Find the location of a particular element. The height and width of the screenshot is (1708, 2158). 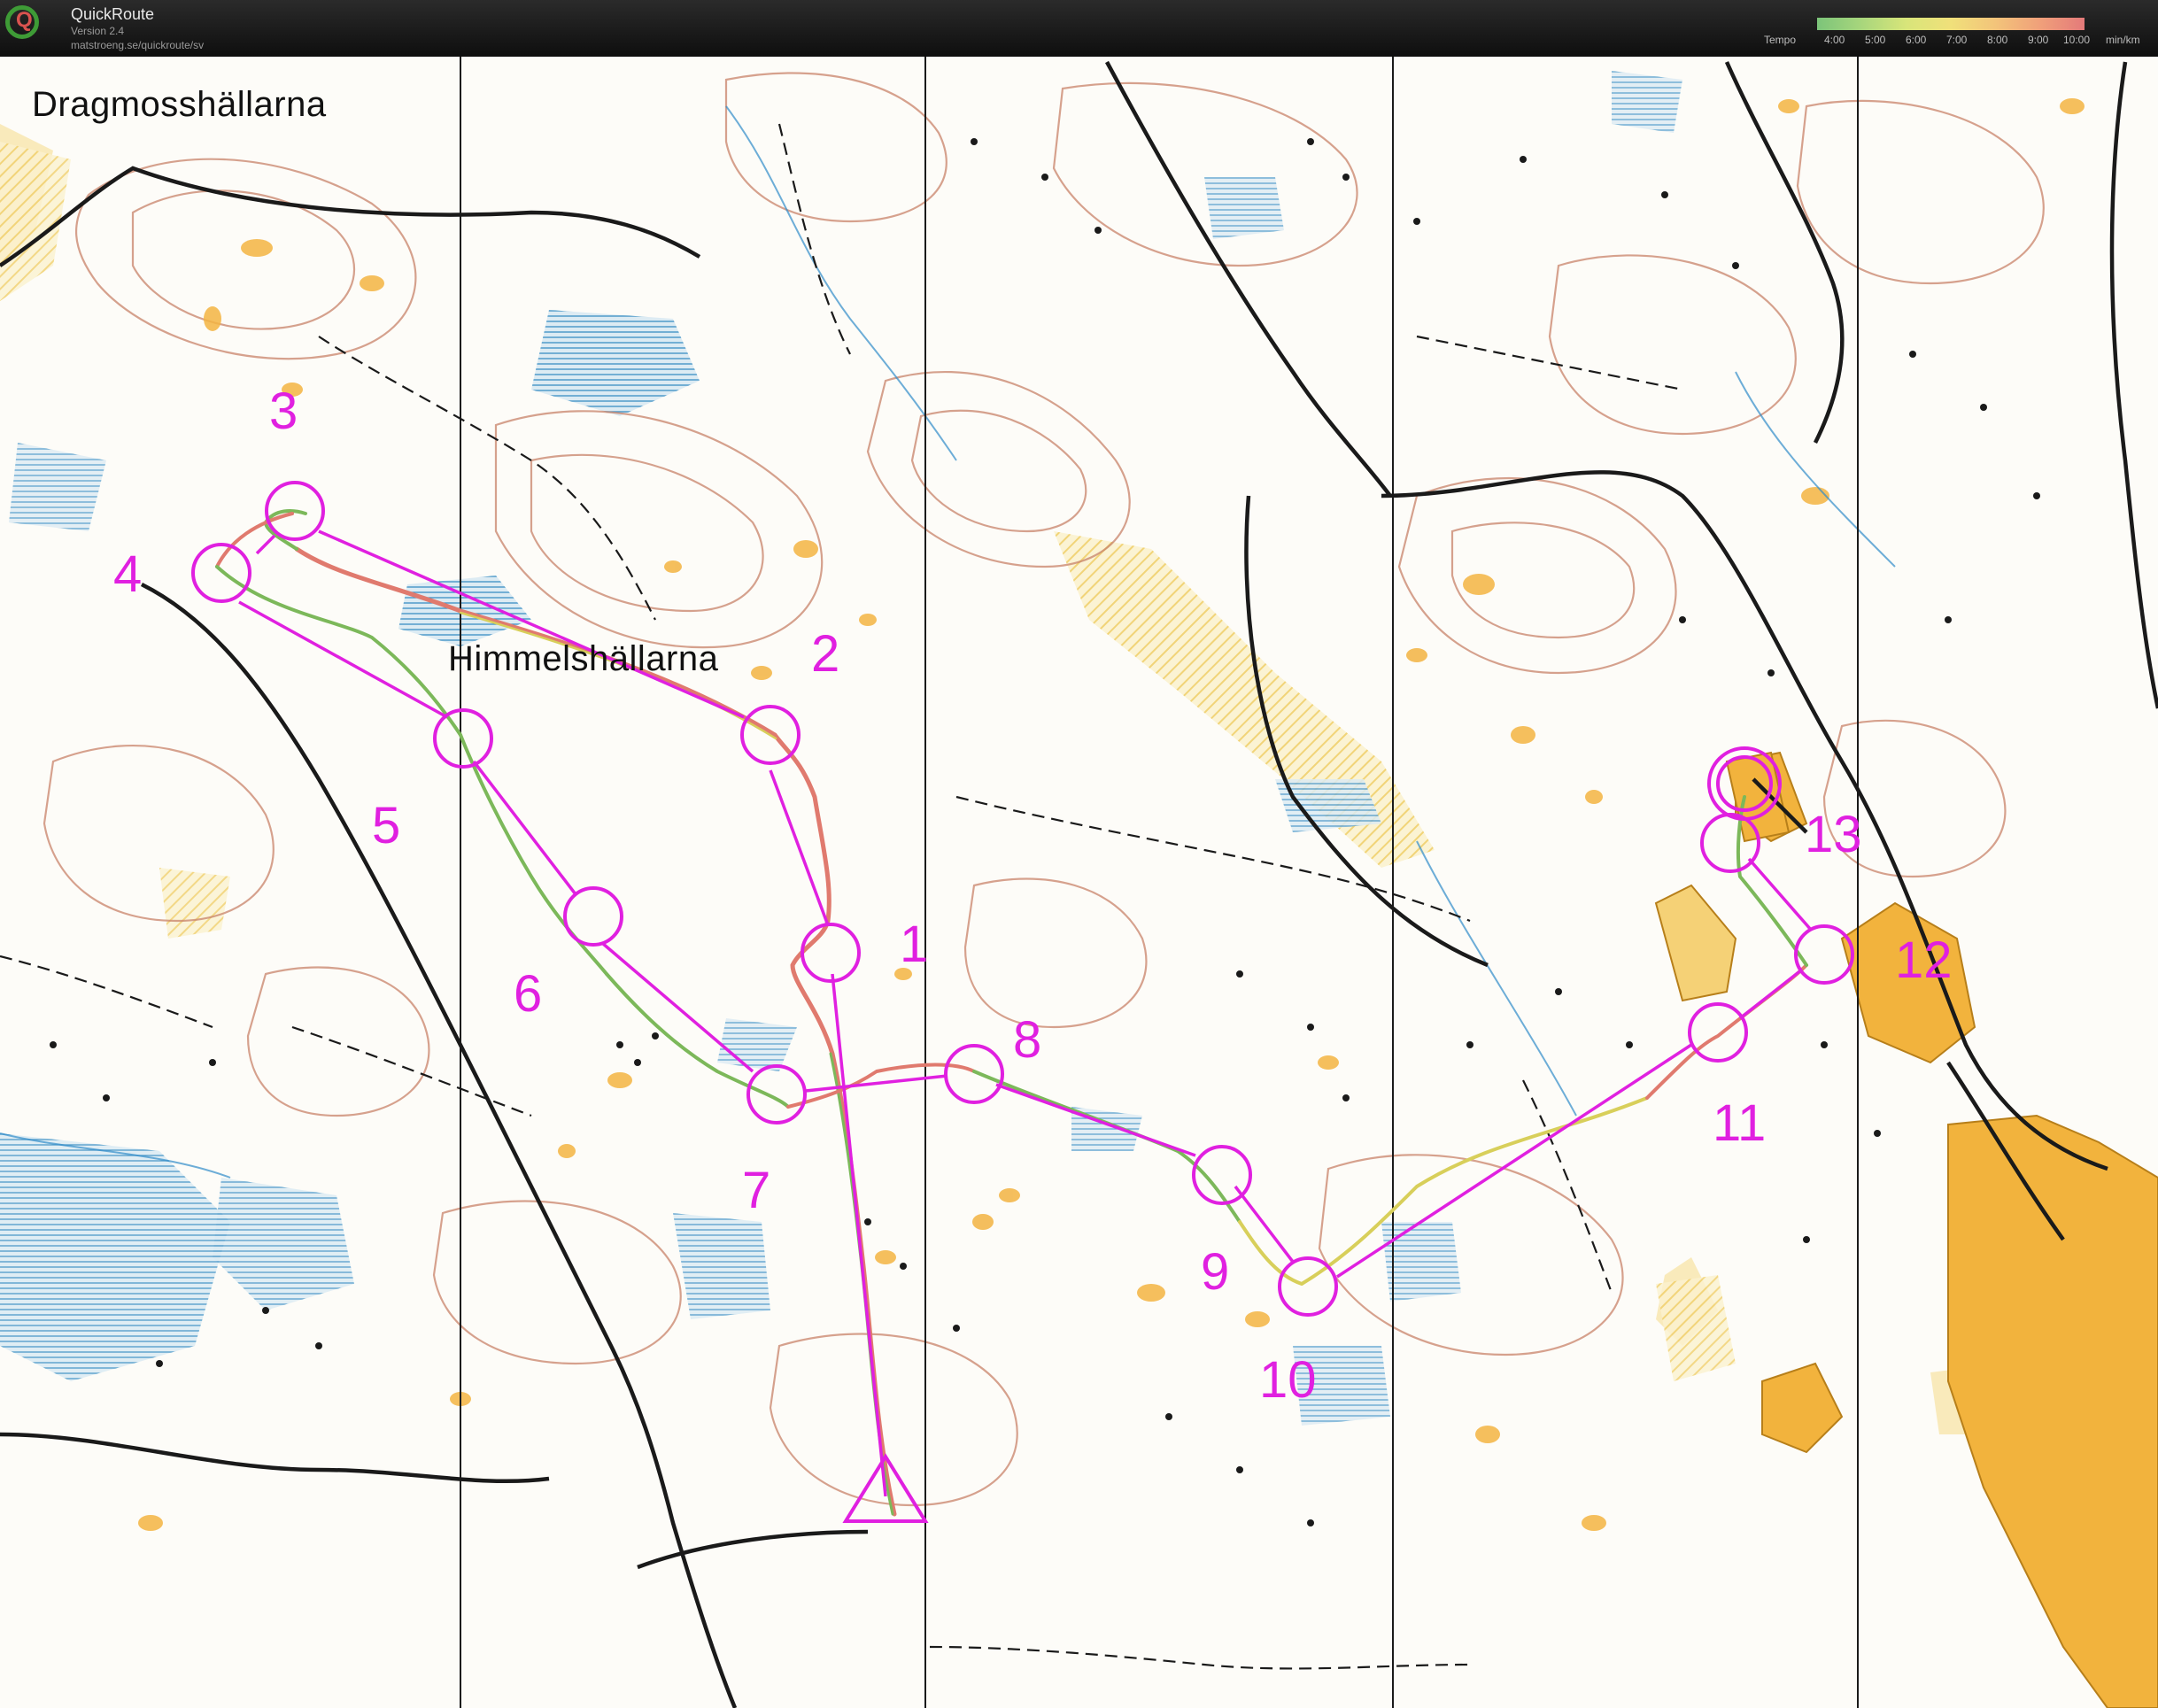

control-number-7: 7 is located at coordinates (756, 1190).